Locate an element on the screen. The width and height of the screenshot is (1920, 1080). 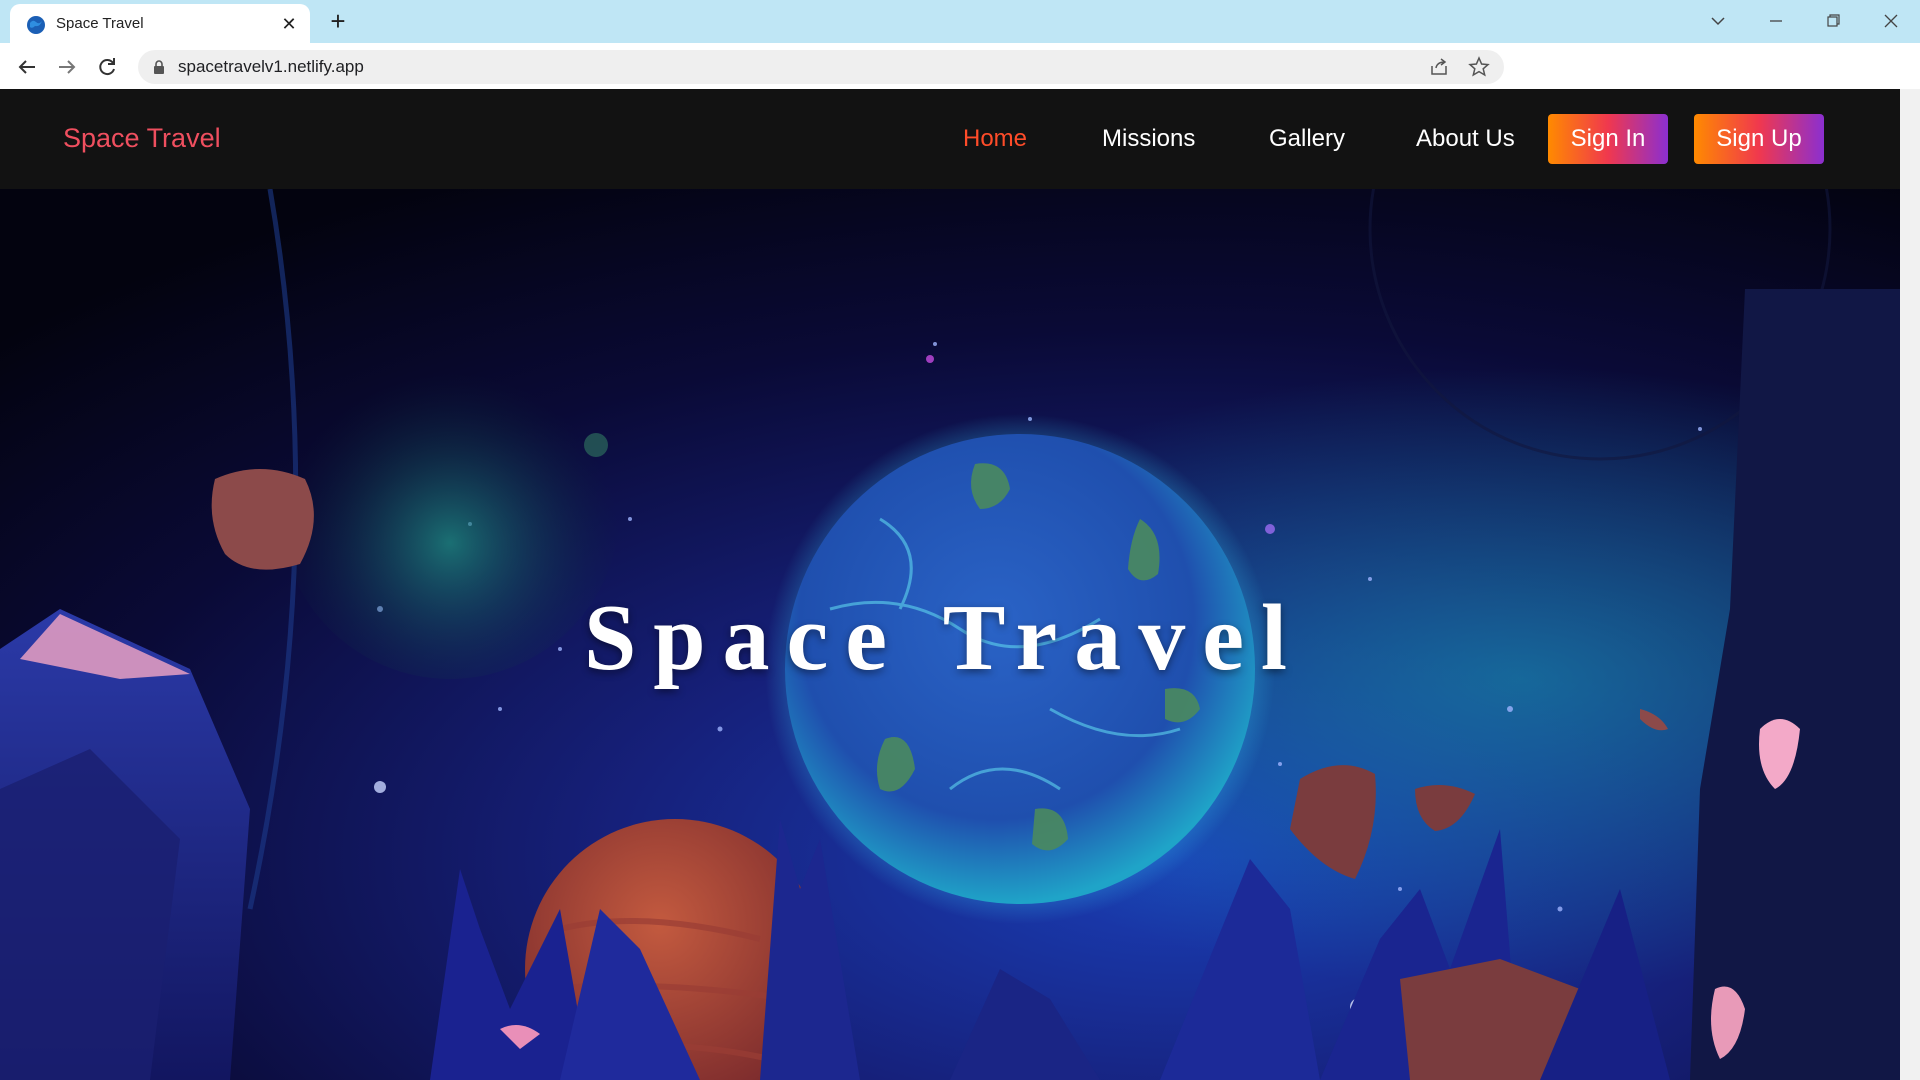
back-arrow-icon is located at coordinates (27, 67).